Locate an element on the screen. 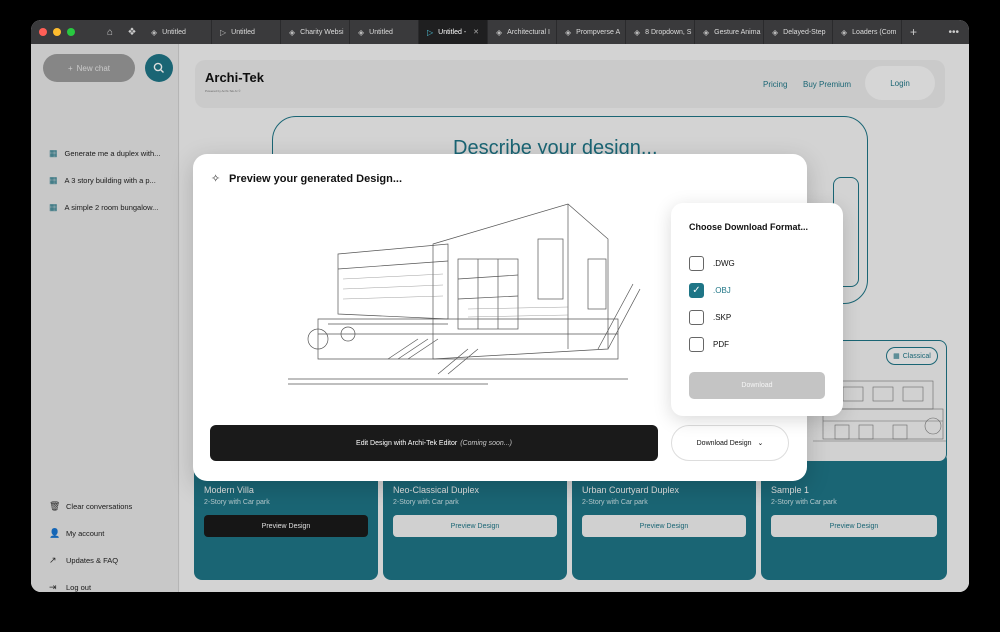 This screenshot has height=632, width=1000. tab-label: Architectural I is located at coordinates (528, 32).